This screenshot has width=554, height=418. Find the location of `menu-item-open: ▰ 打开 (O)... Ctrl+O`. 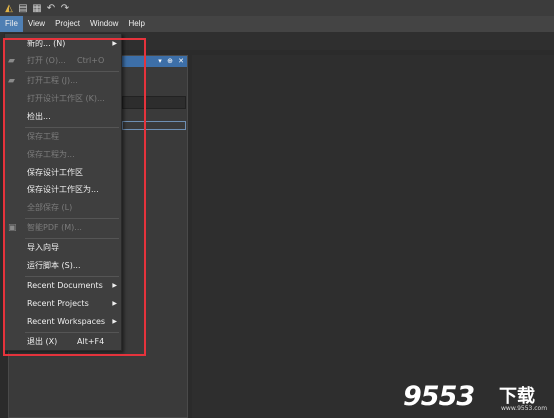

menu-item-open: ▰ 打开 (O)... Ctrl+O is located at coordinates (63, 61).